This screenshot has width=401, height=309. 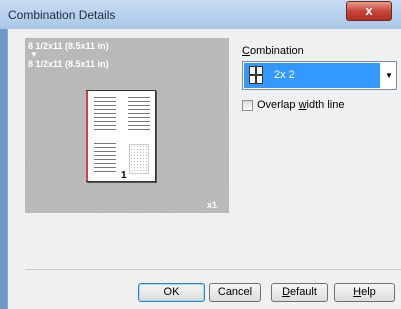 I want to click on combination-selected-item: 2x 2, so click(x=312, y=75).